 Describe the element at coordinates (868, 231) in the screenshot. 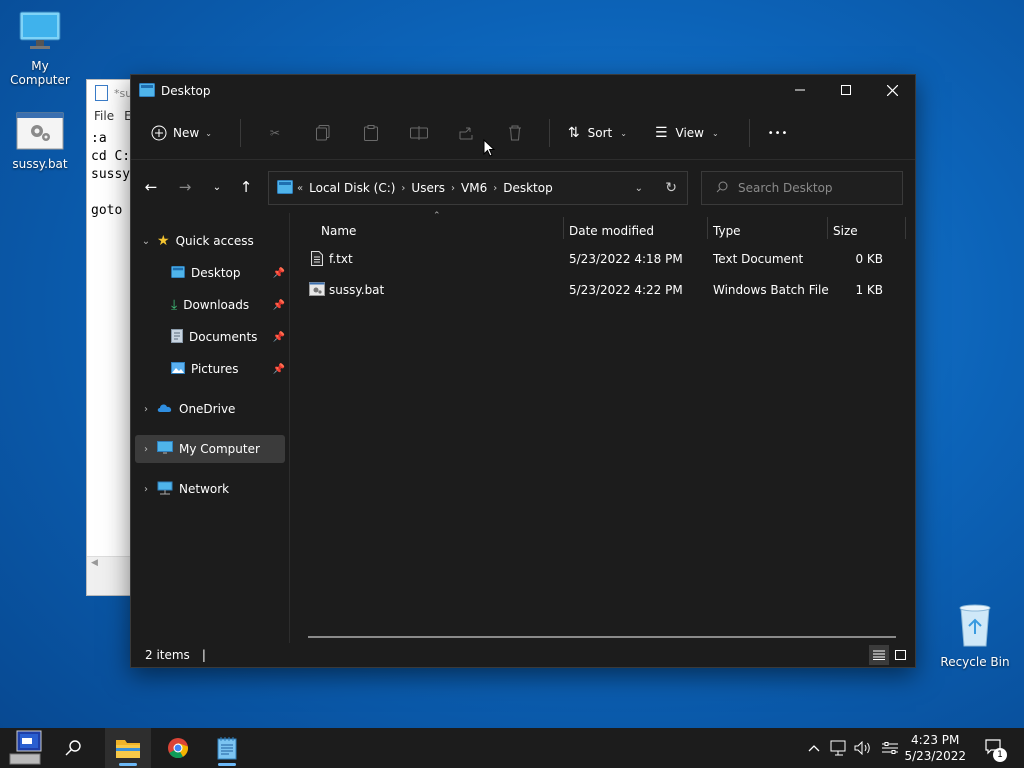

I see `column-header-size: Size` at that location.